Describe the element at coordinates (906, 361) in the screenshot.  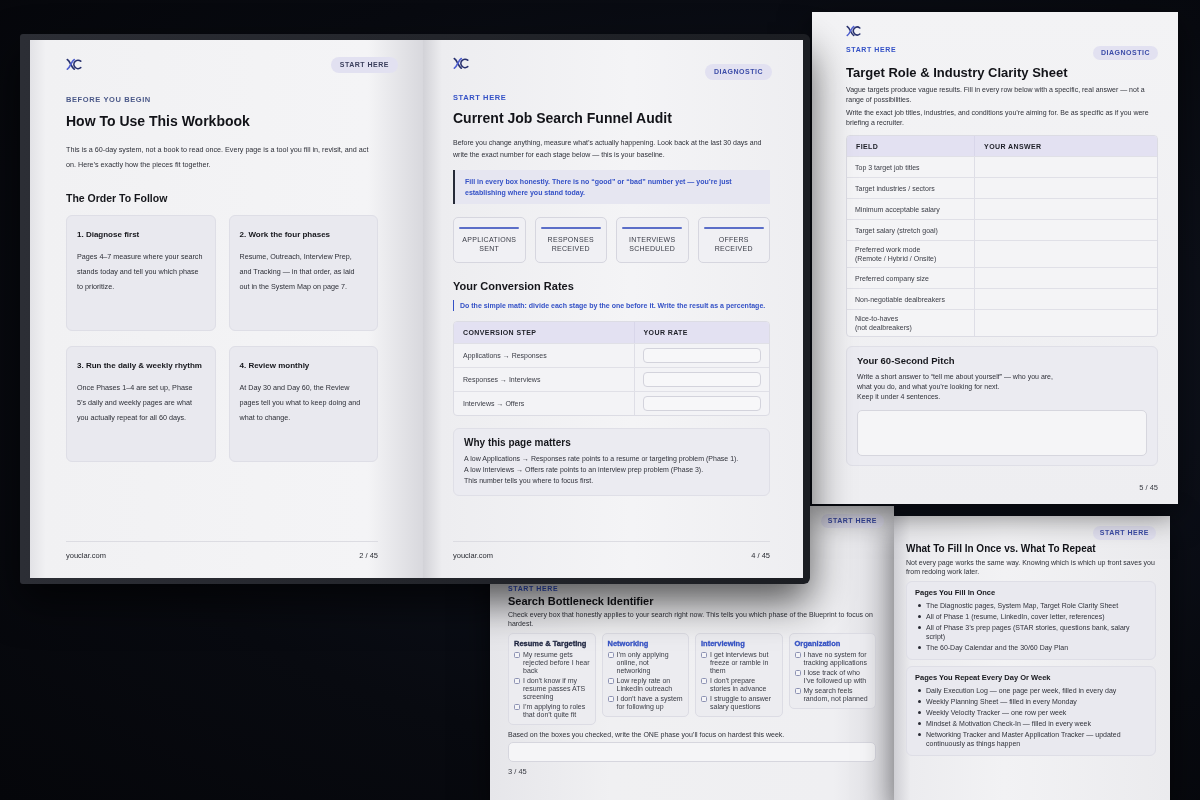
I see `card-heading: Your 60-Second Pitch` at that location.